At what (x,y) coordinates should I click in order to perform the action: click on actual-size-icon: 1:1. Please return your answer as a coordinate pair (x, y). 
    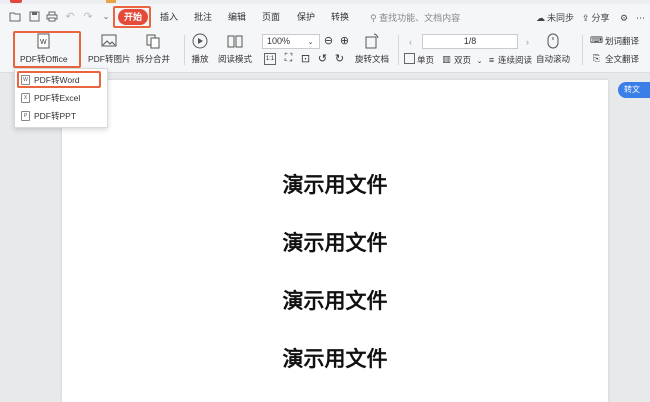
    Looking at the image, I should click on (270, 59).